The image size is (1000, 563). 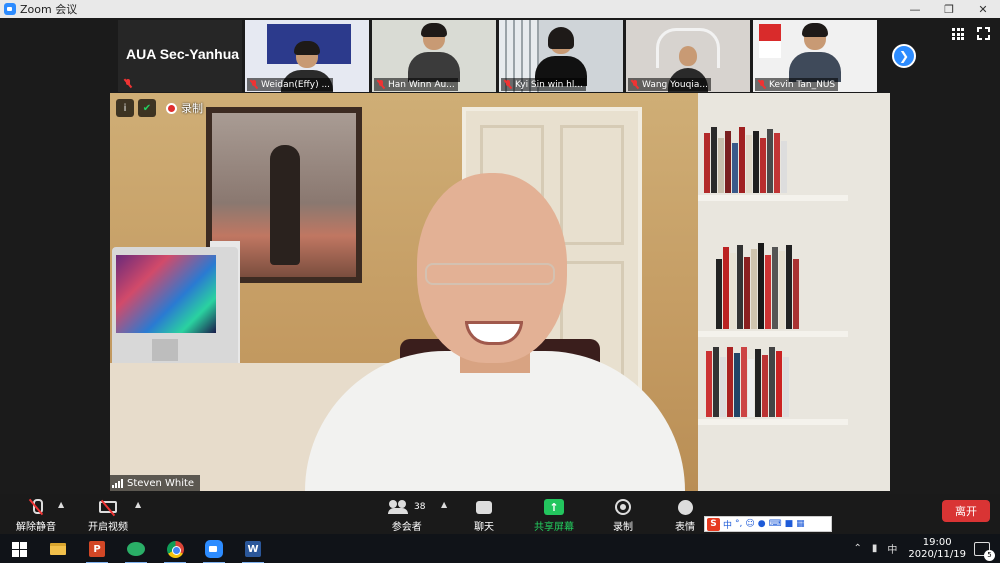 I want to click on chat-button: 聊天, so click(x=484, y=514).